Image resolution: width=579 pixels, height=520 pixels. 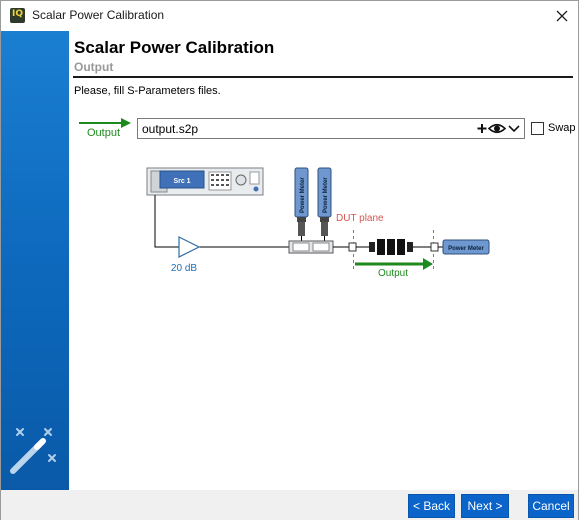 What do you see at coordinates (205, 181) in the screenshot?
I see `signal-generator: Src 1` at bounding box center [205, 181].